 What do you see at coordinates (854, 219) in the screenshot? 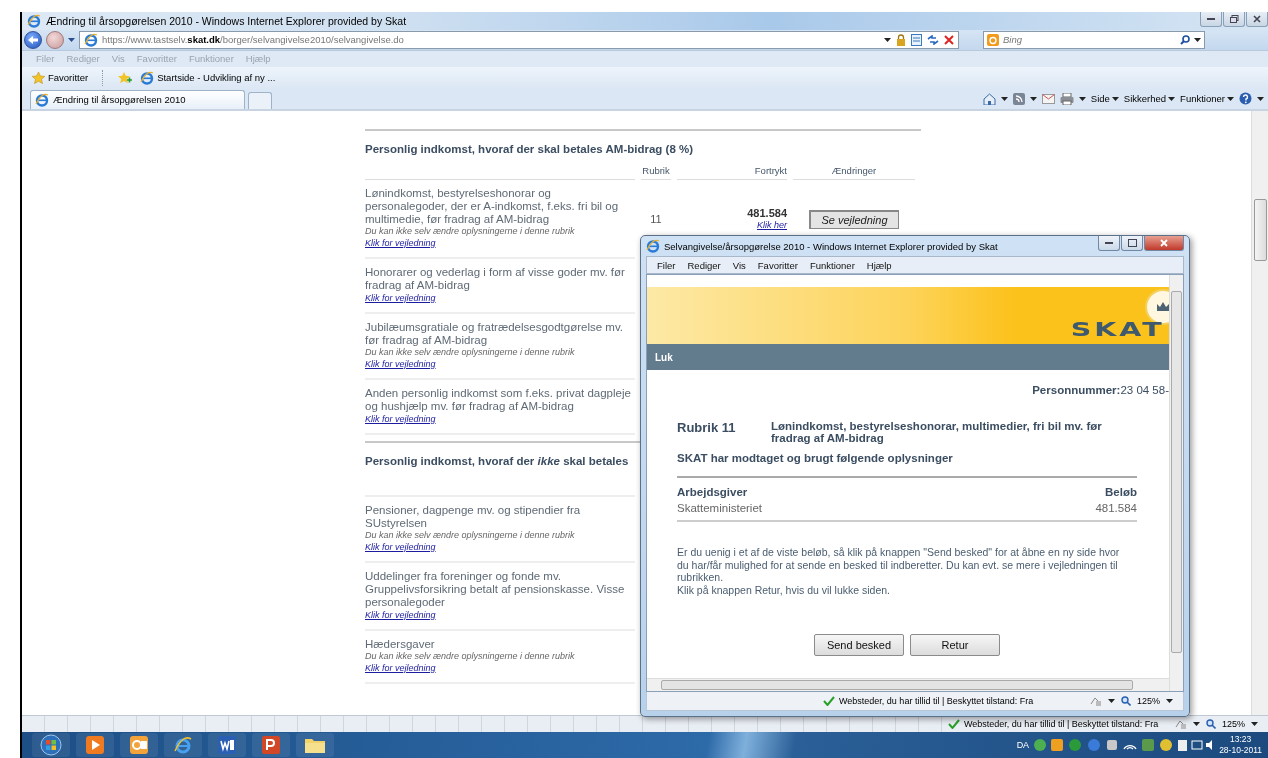
I see `guide-button: Se vejledning` at bounding box center [854, 219].